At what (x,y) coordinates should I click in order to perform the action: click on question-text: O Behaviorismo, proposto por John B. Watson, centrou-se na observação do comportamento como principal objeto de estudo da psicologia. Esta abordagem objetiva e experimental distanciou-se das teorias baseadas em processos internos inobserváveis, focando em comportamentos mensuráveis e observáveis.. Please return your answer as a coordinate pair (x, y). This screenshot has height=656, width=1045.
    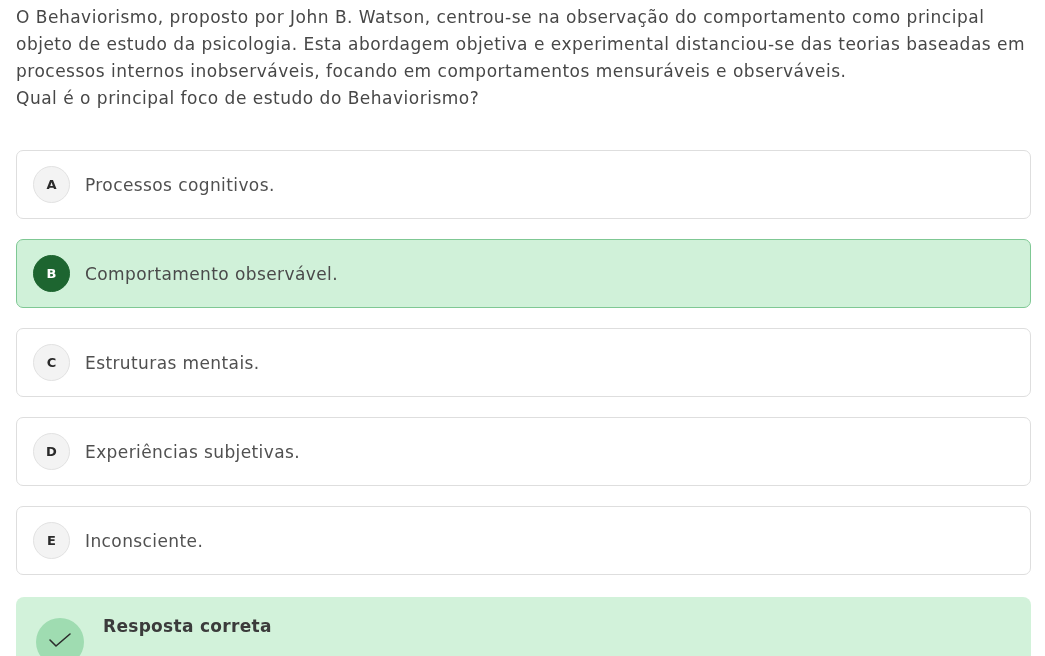
    Looking at the image, I should click on (521, 44).